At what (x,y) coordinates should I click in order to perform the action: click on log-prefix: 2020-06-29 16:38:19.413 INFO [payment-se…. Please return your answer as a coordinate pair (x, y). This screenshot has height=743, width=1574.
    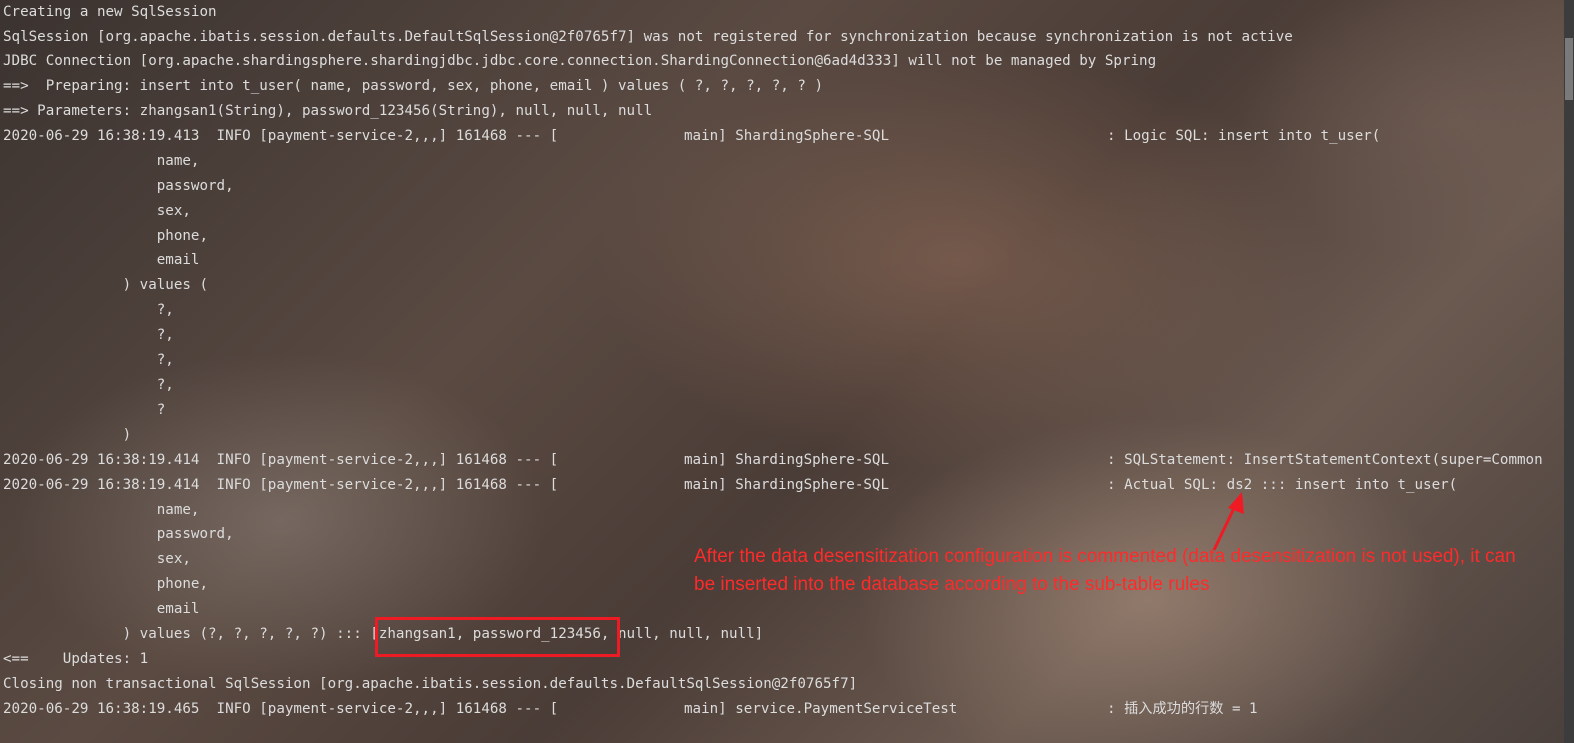
    Looking at the image, I should click on (281, 136).